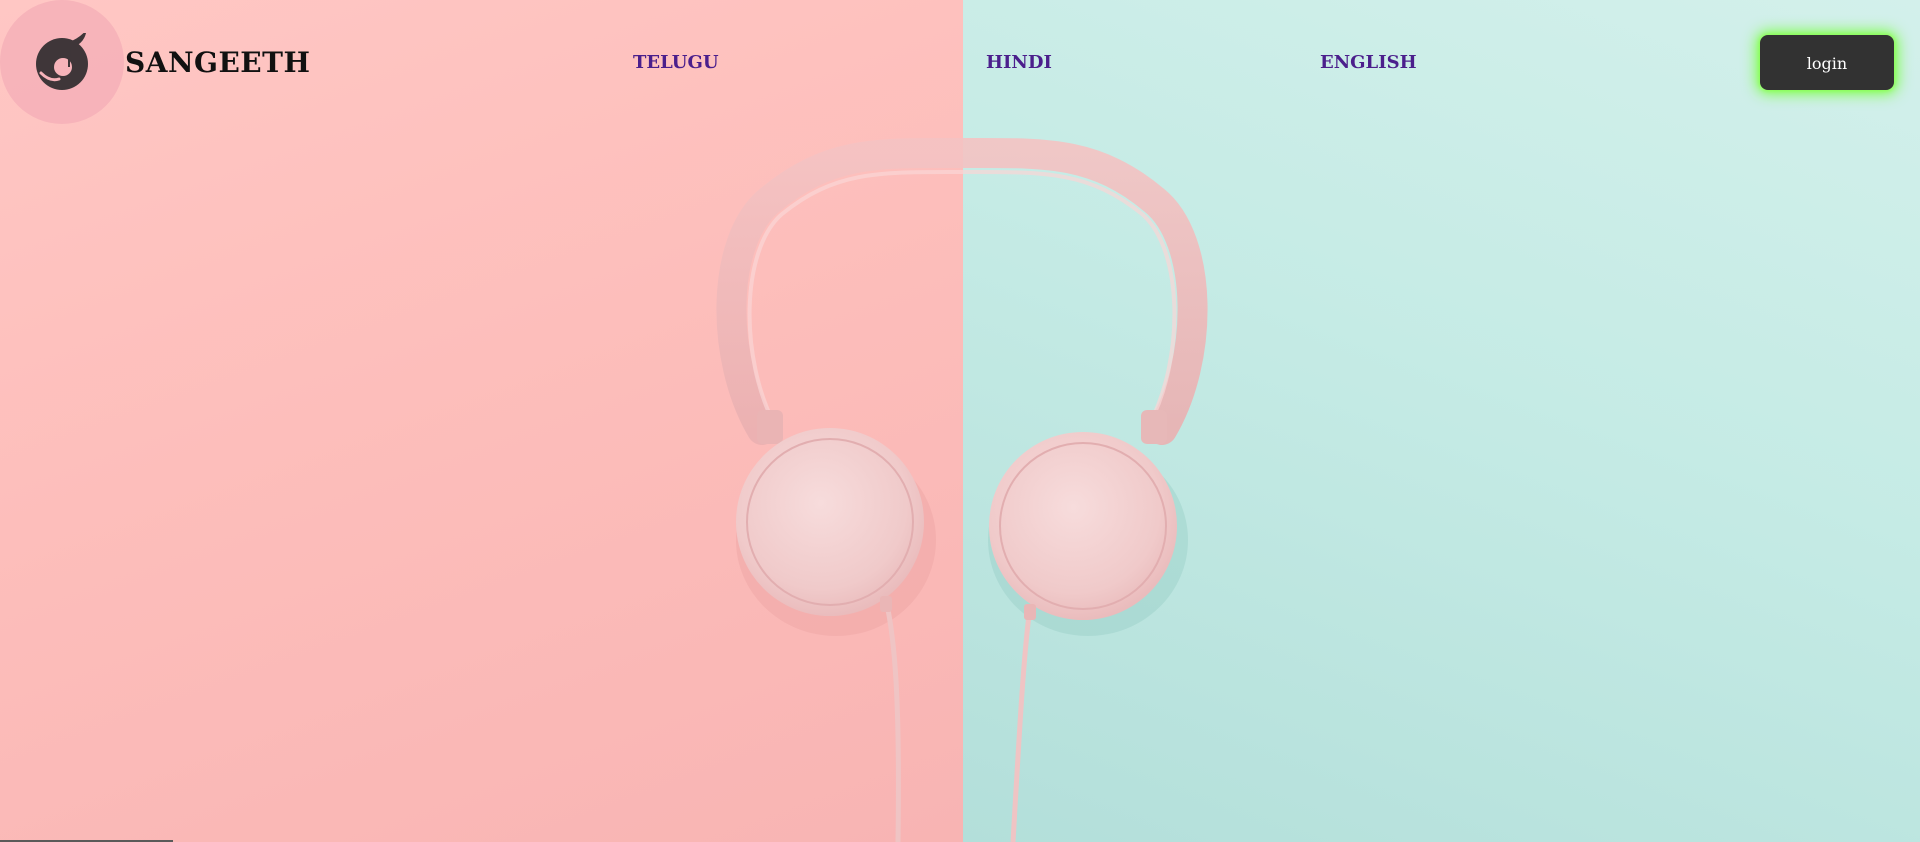 The image size is (1920, 842). Describe the element at coordinates (960, 63) in the screenshot. I see `navbar: SANGEETH TELUGU HINDI ENGLISH login` at that location.